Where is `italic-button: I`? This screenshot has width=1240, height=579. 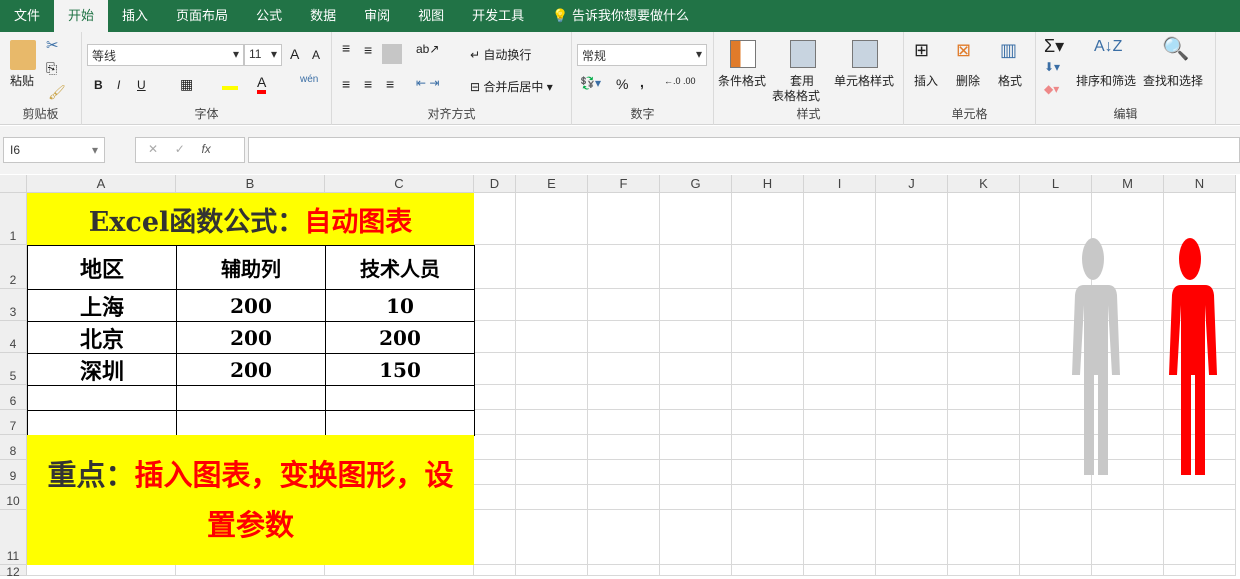
italic-button: I is located at coordinates (118, 85).